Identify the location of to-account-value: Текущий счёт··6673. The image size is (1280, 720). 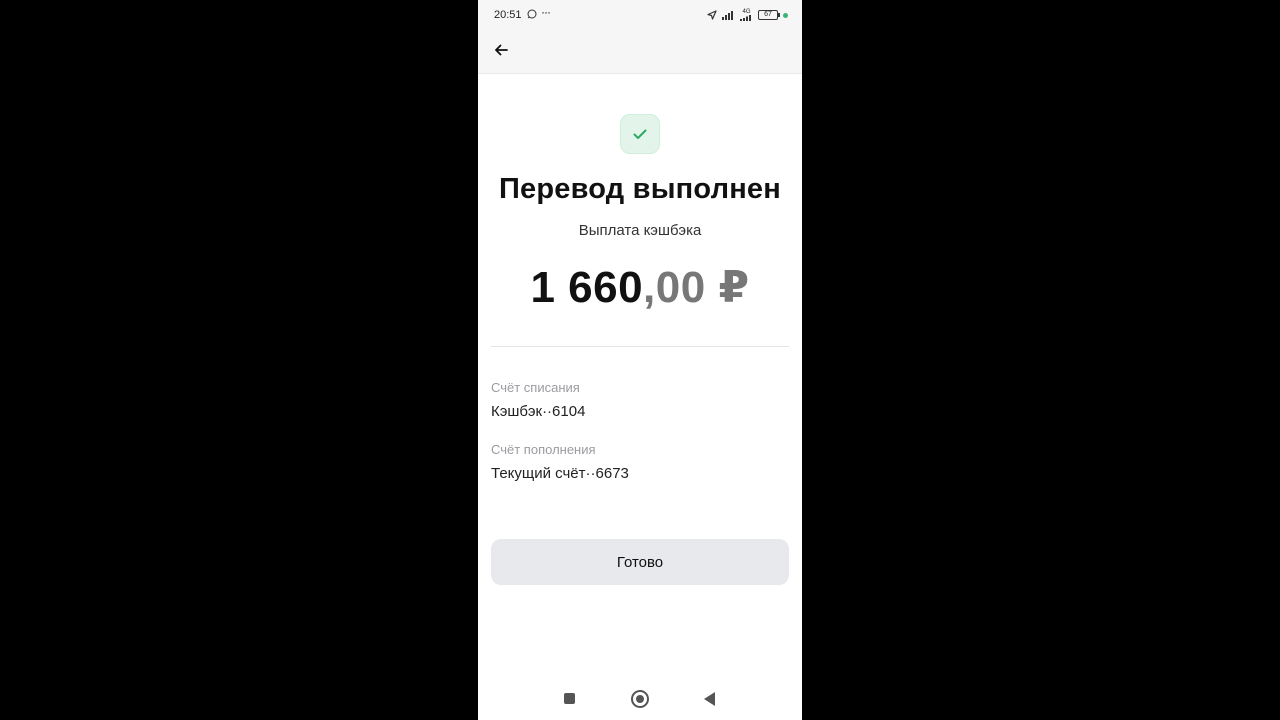
(560, 473).